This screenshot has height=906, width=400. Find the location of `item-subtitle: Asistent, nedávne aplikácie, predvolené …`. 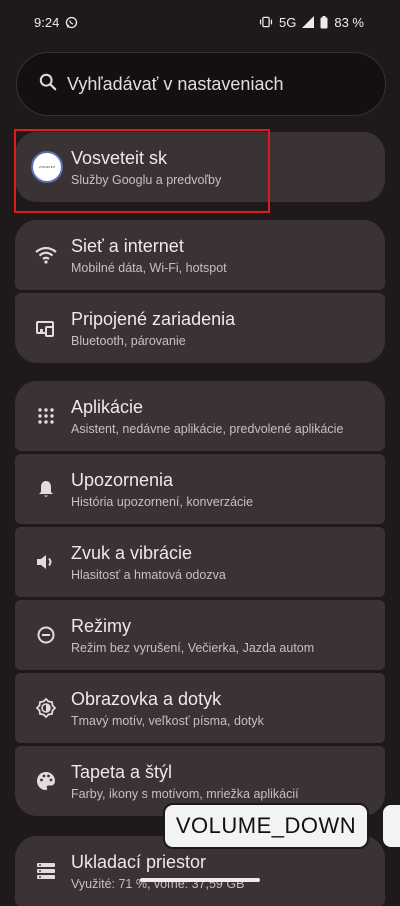

item-subtitle: Asistent, nedávne aplikácie, predvolené … is located at coordinates (207, 428).